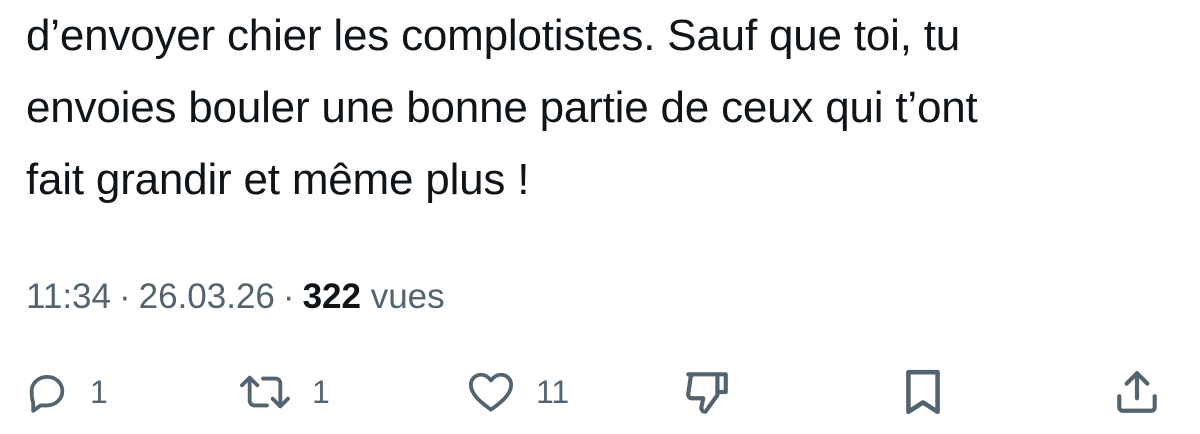 Image resolution: width=1200 pixels, height=434 pixels. I want to click on like-count: 11, so click(553, 392).